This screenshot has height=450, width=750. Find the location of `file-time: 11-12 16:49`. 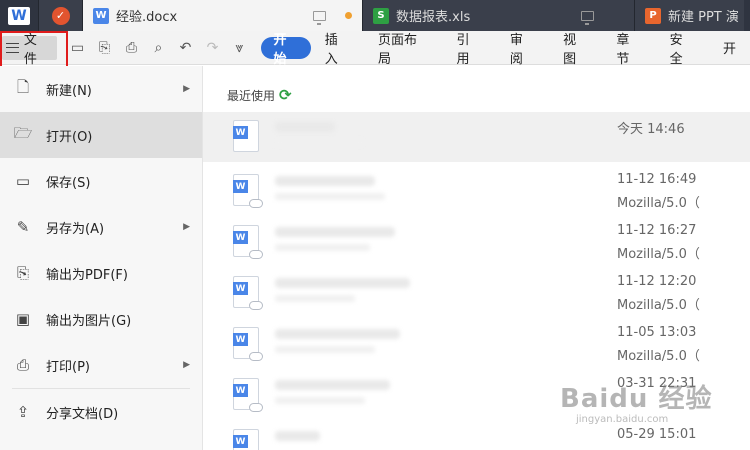

file-time: 11-12 16:49 is located at coordinates (657, 179).